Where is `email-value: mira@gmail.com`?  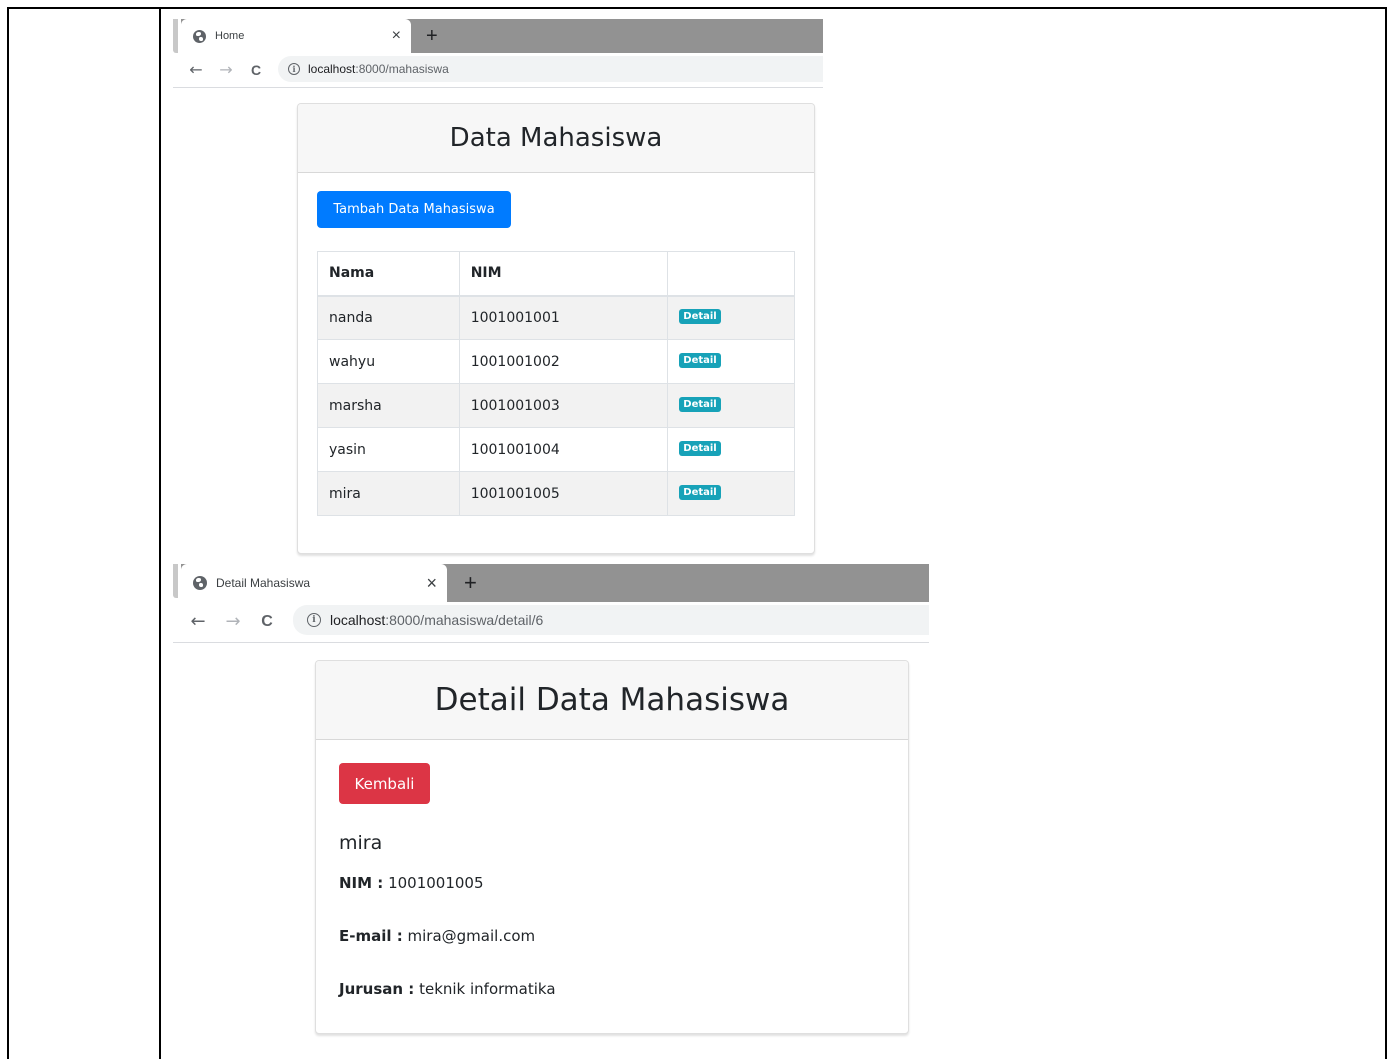 email-value: mira@gmail.com is located at coordinates (471, 936).